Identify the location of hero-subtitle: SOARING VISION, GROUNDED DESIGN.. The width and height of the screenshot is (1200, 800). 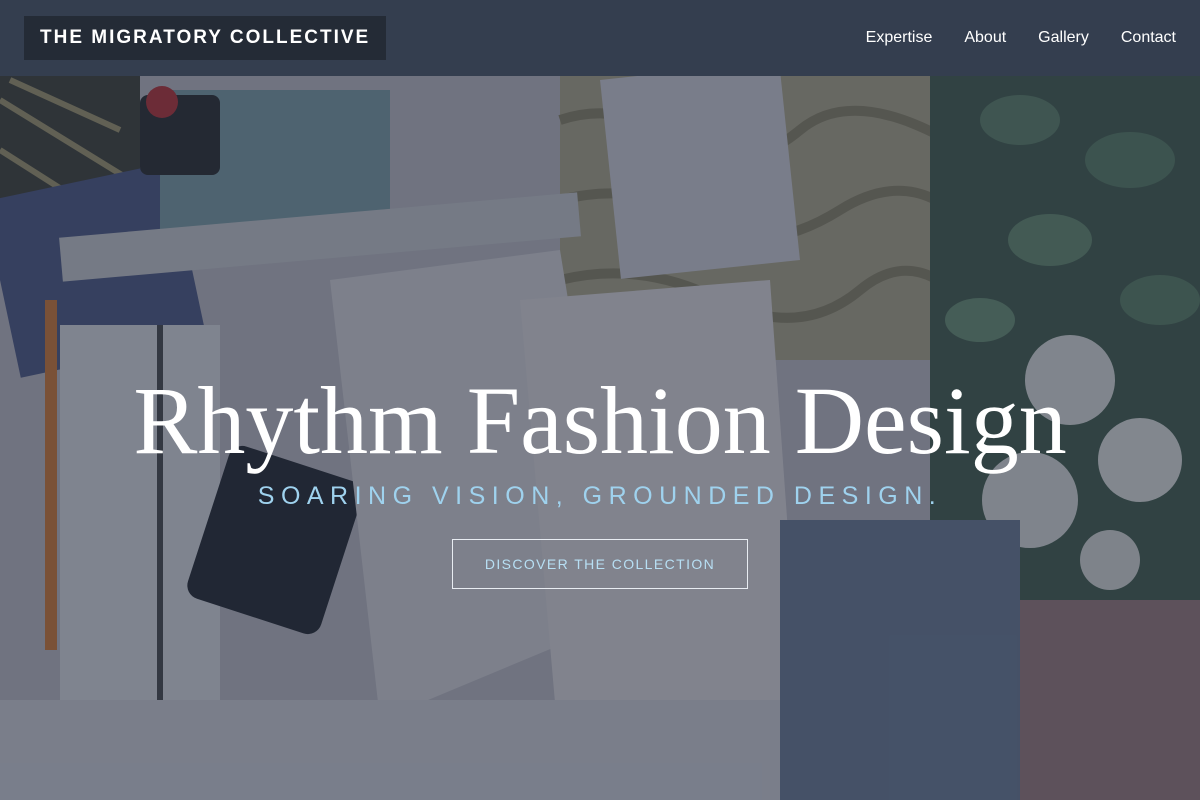
(600, 496).